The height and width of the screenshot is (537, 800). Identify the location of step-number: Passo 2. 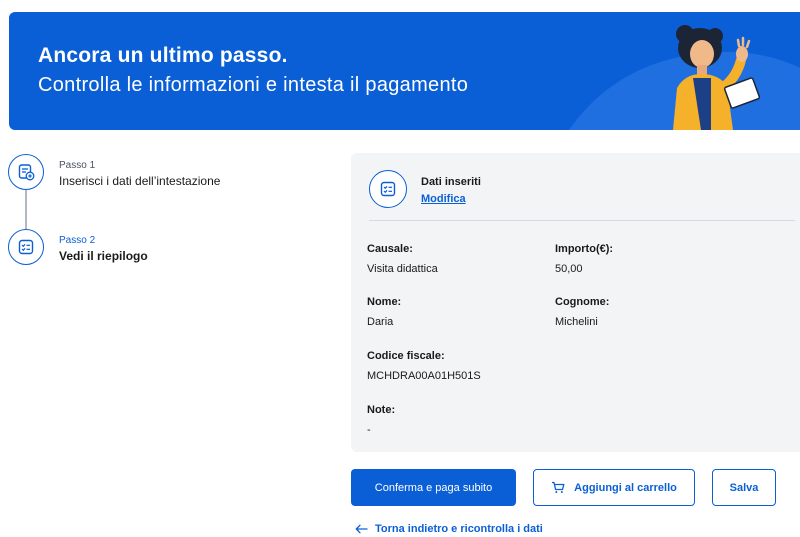
(77, 240).